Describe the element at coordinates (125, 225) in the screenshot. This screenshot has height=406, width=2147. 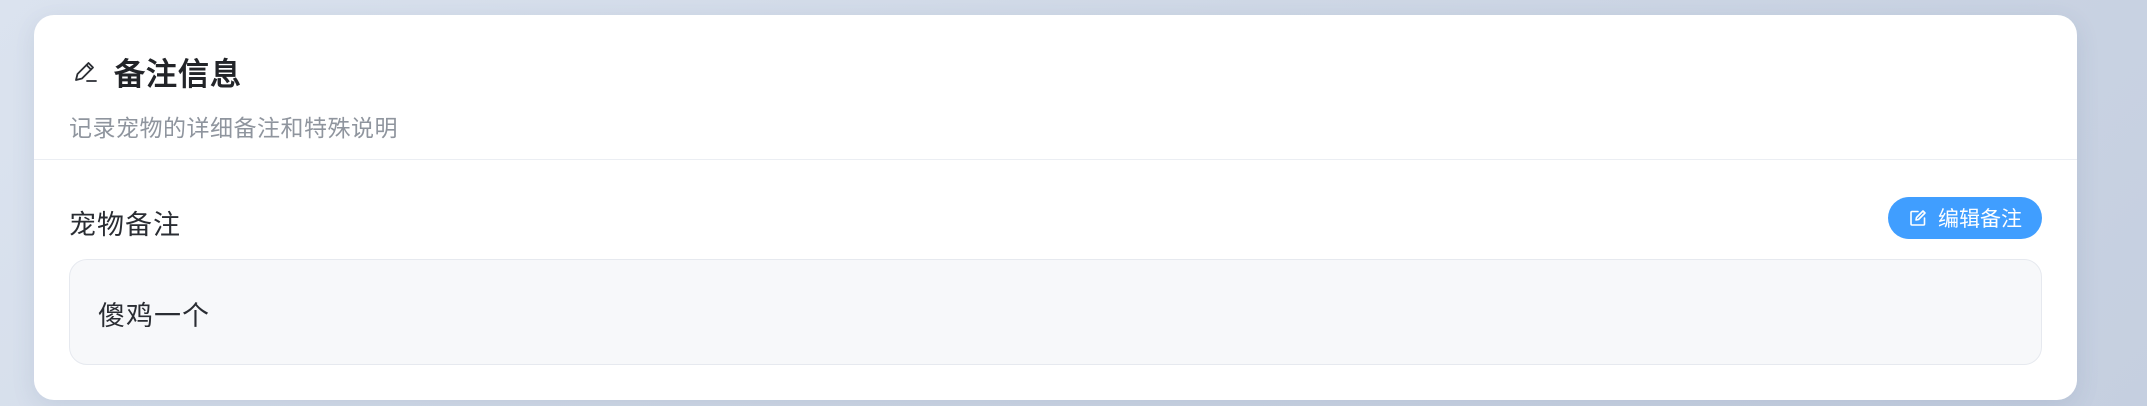
I see `section-label: 宠物备注` at that location.